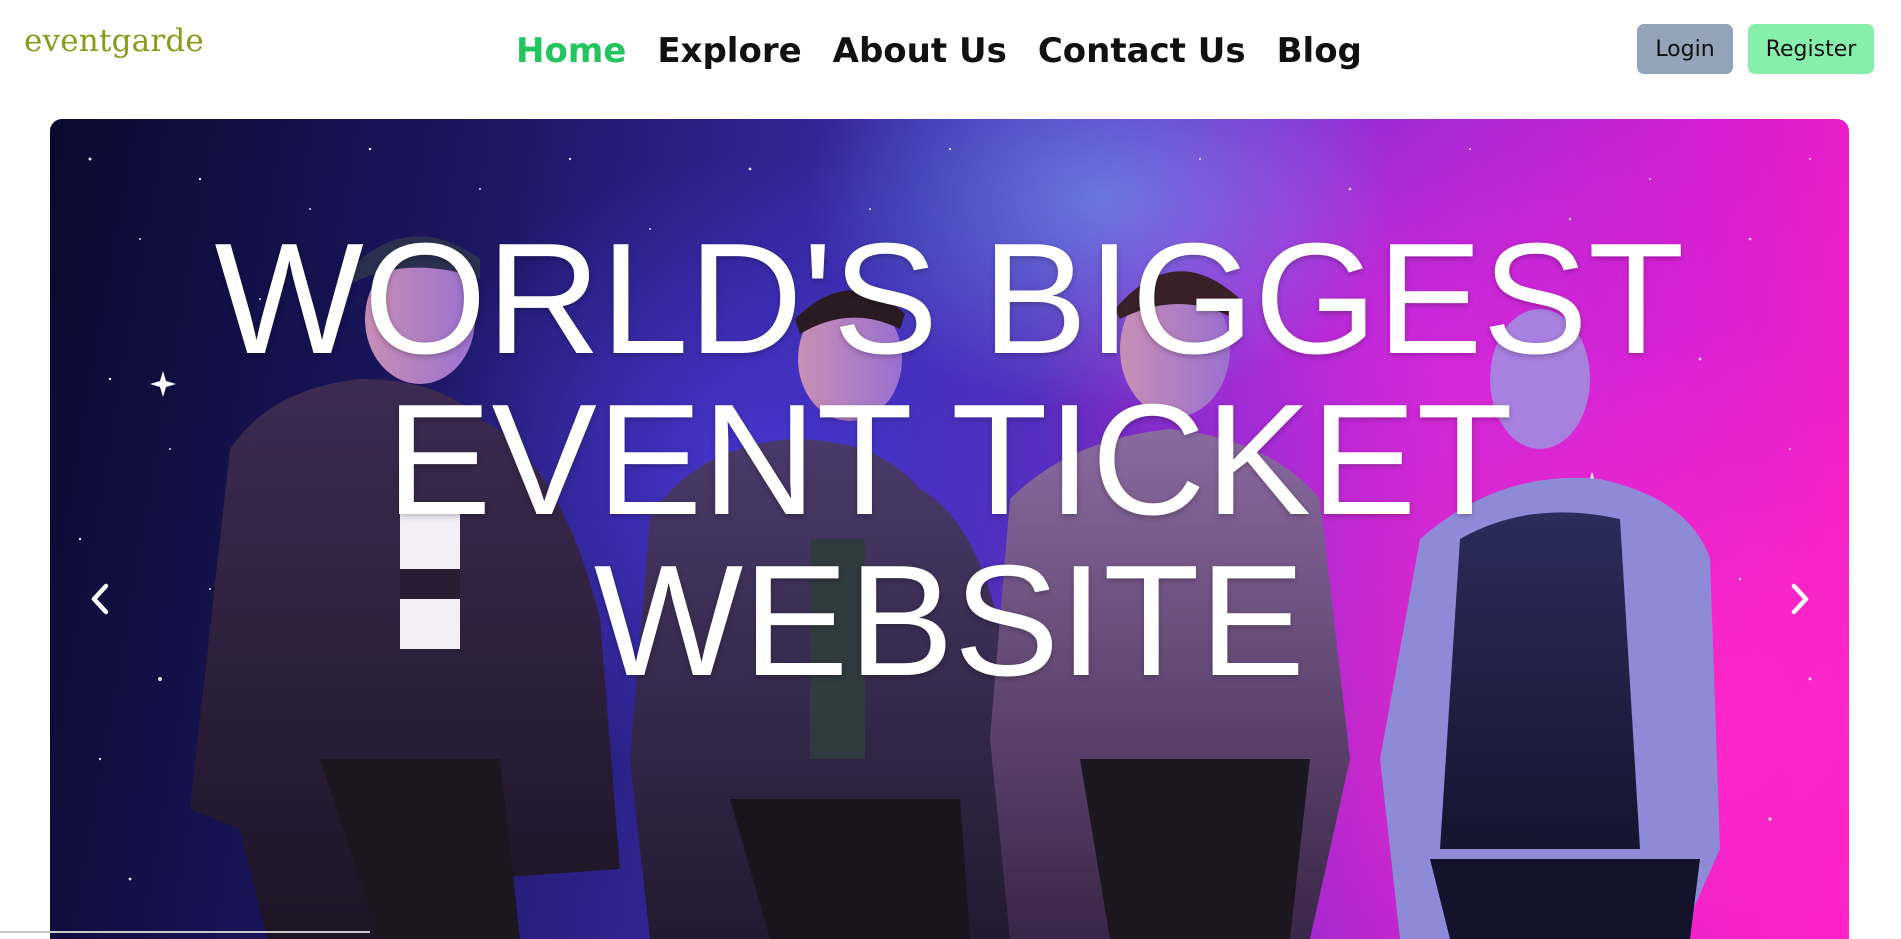  I want to click on hero-headline-line-3: WEBSITE, so click(949, 621).